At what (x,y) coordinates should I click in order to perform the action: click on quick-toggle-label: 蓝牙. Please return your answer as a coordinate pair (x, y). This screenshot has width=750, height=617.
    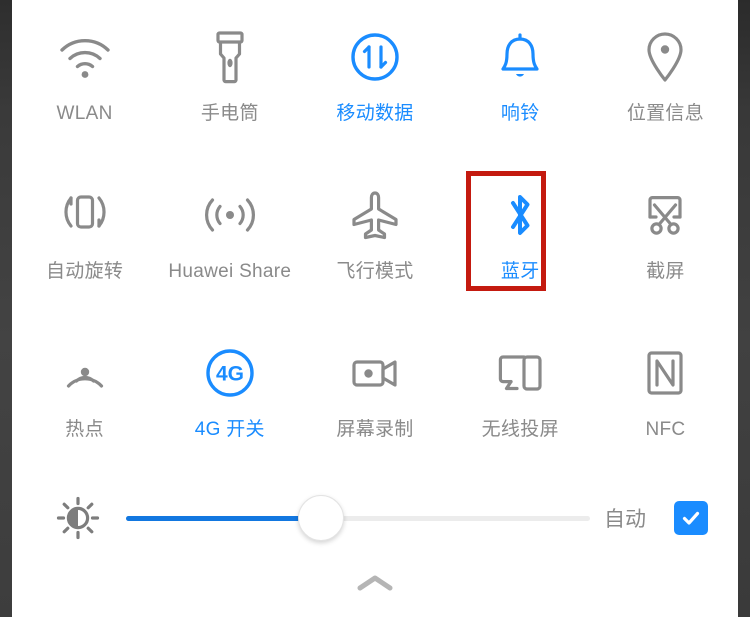
    Looking at the image, I should click on (520, 271).